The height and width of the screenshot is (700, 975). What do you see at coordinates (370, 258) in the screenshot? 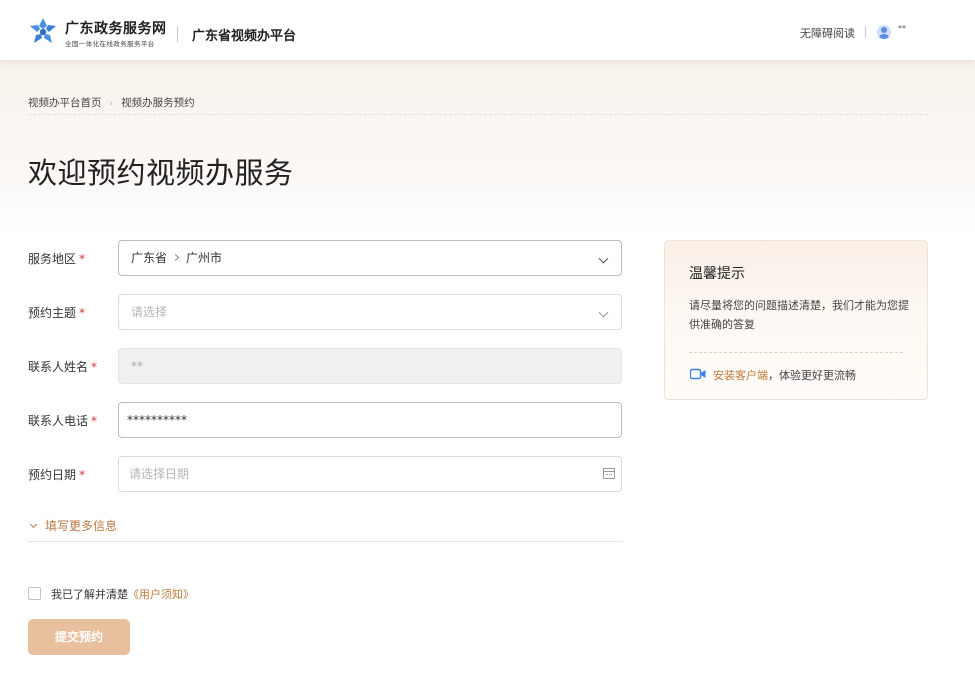
I see `region-select: 广东省 广州市` at bounding box center [370, 258].